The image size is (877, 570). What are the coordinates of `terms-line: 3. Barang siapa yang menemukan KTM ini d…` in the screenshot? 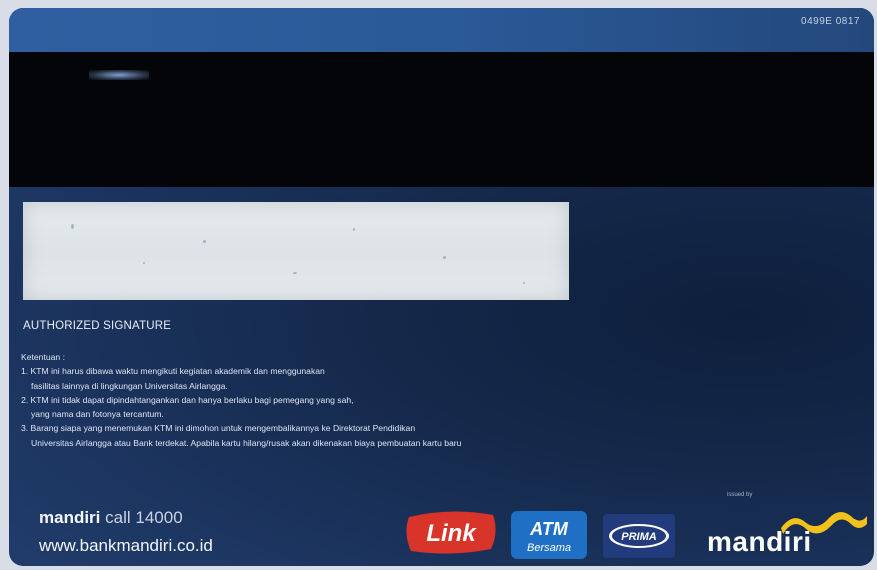 It's located at (218, 428).